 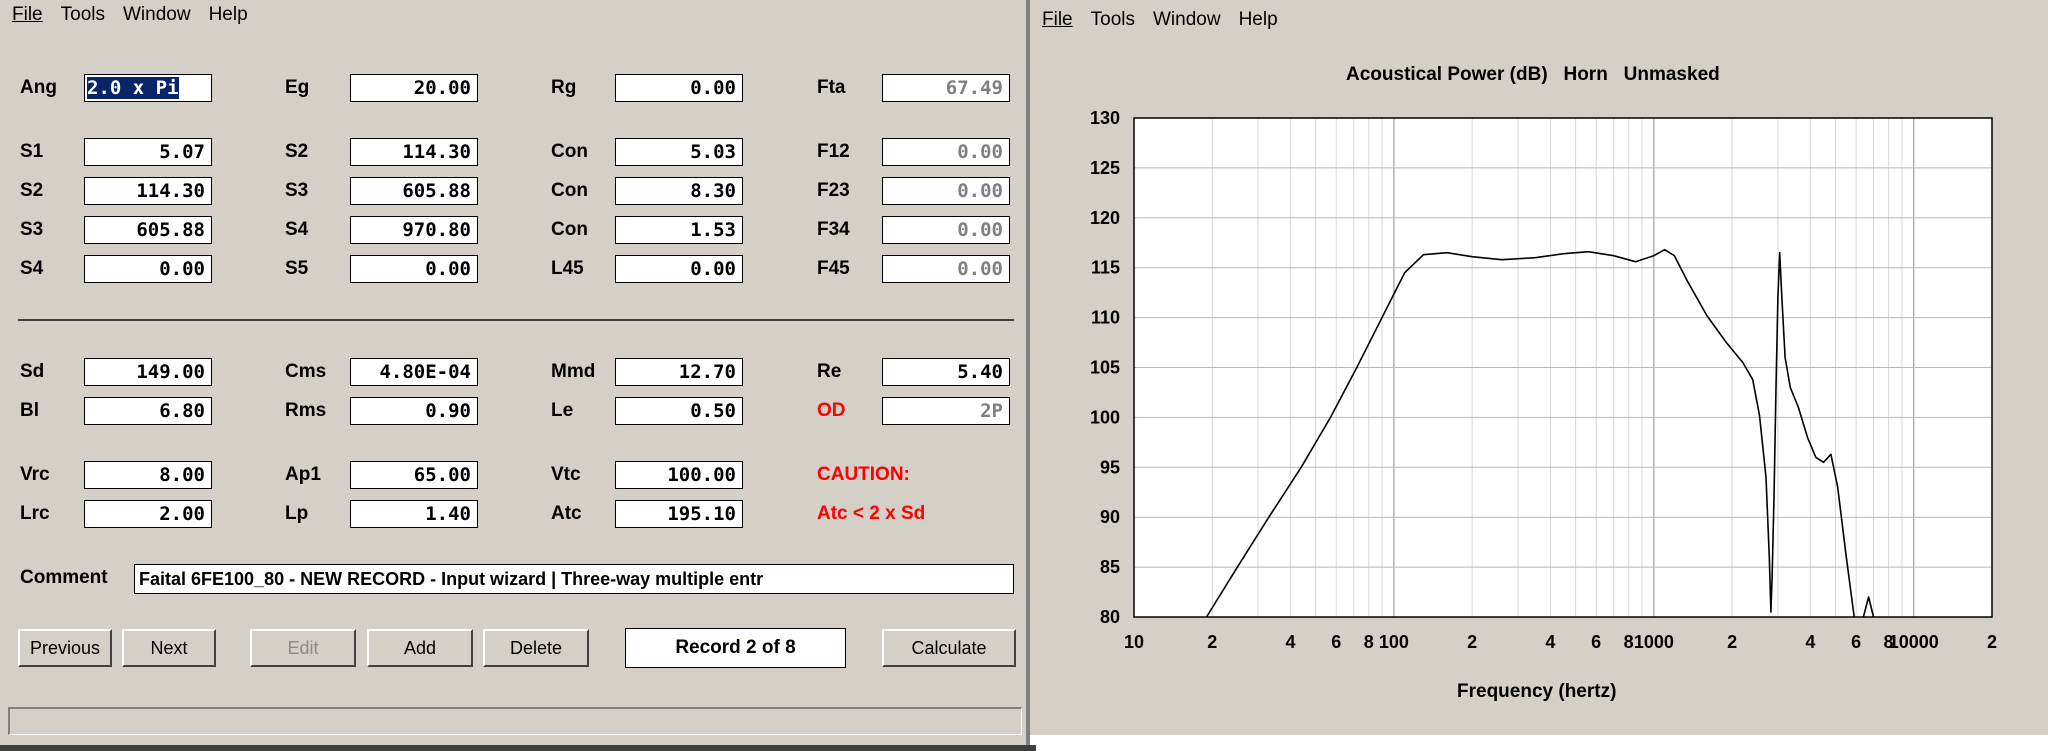 I want to click on left-menubar: File Tools Window Help, so click(x=127, y=15).